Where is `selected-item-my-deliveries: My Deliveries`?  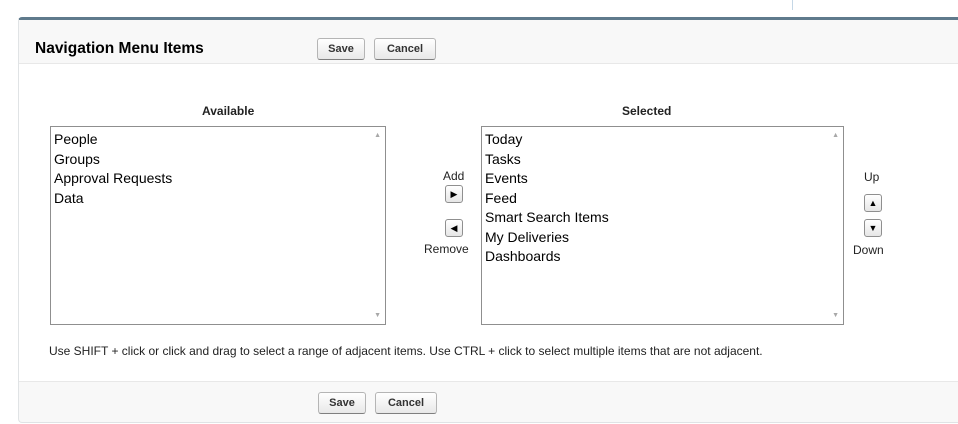
selected-item-my-deliveries: My Deliveries is located at coordinates (547, 238).